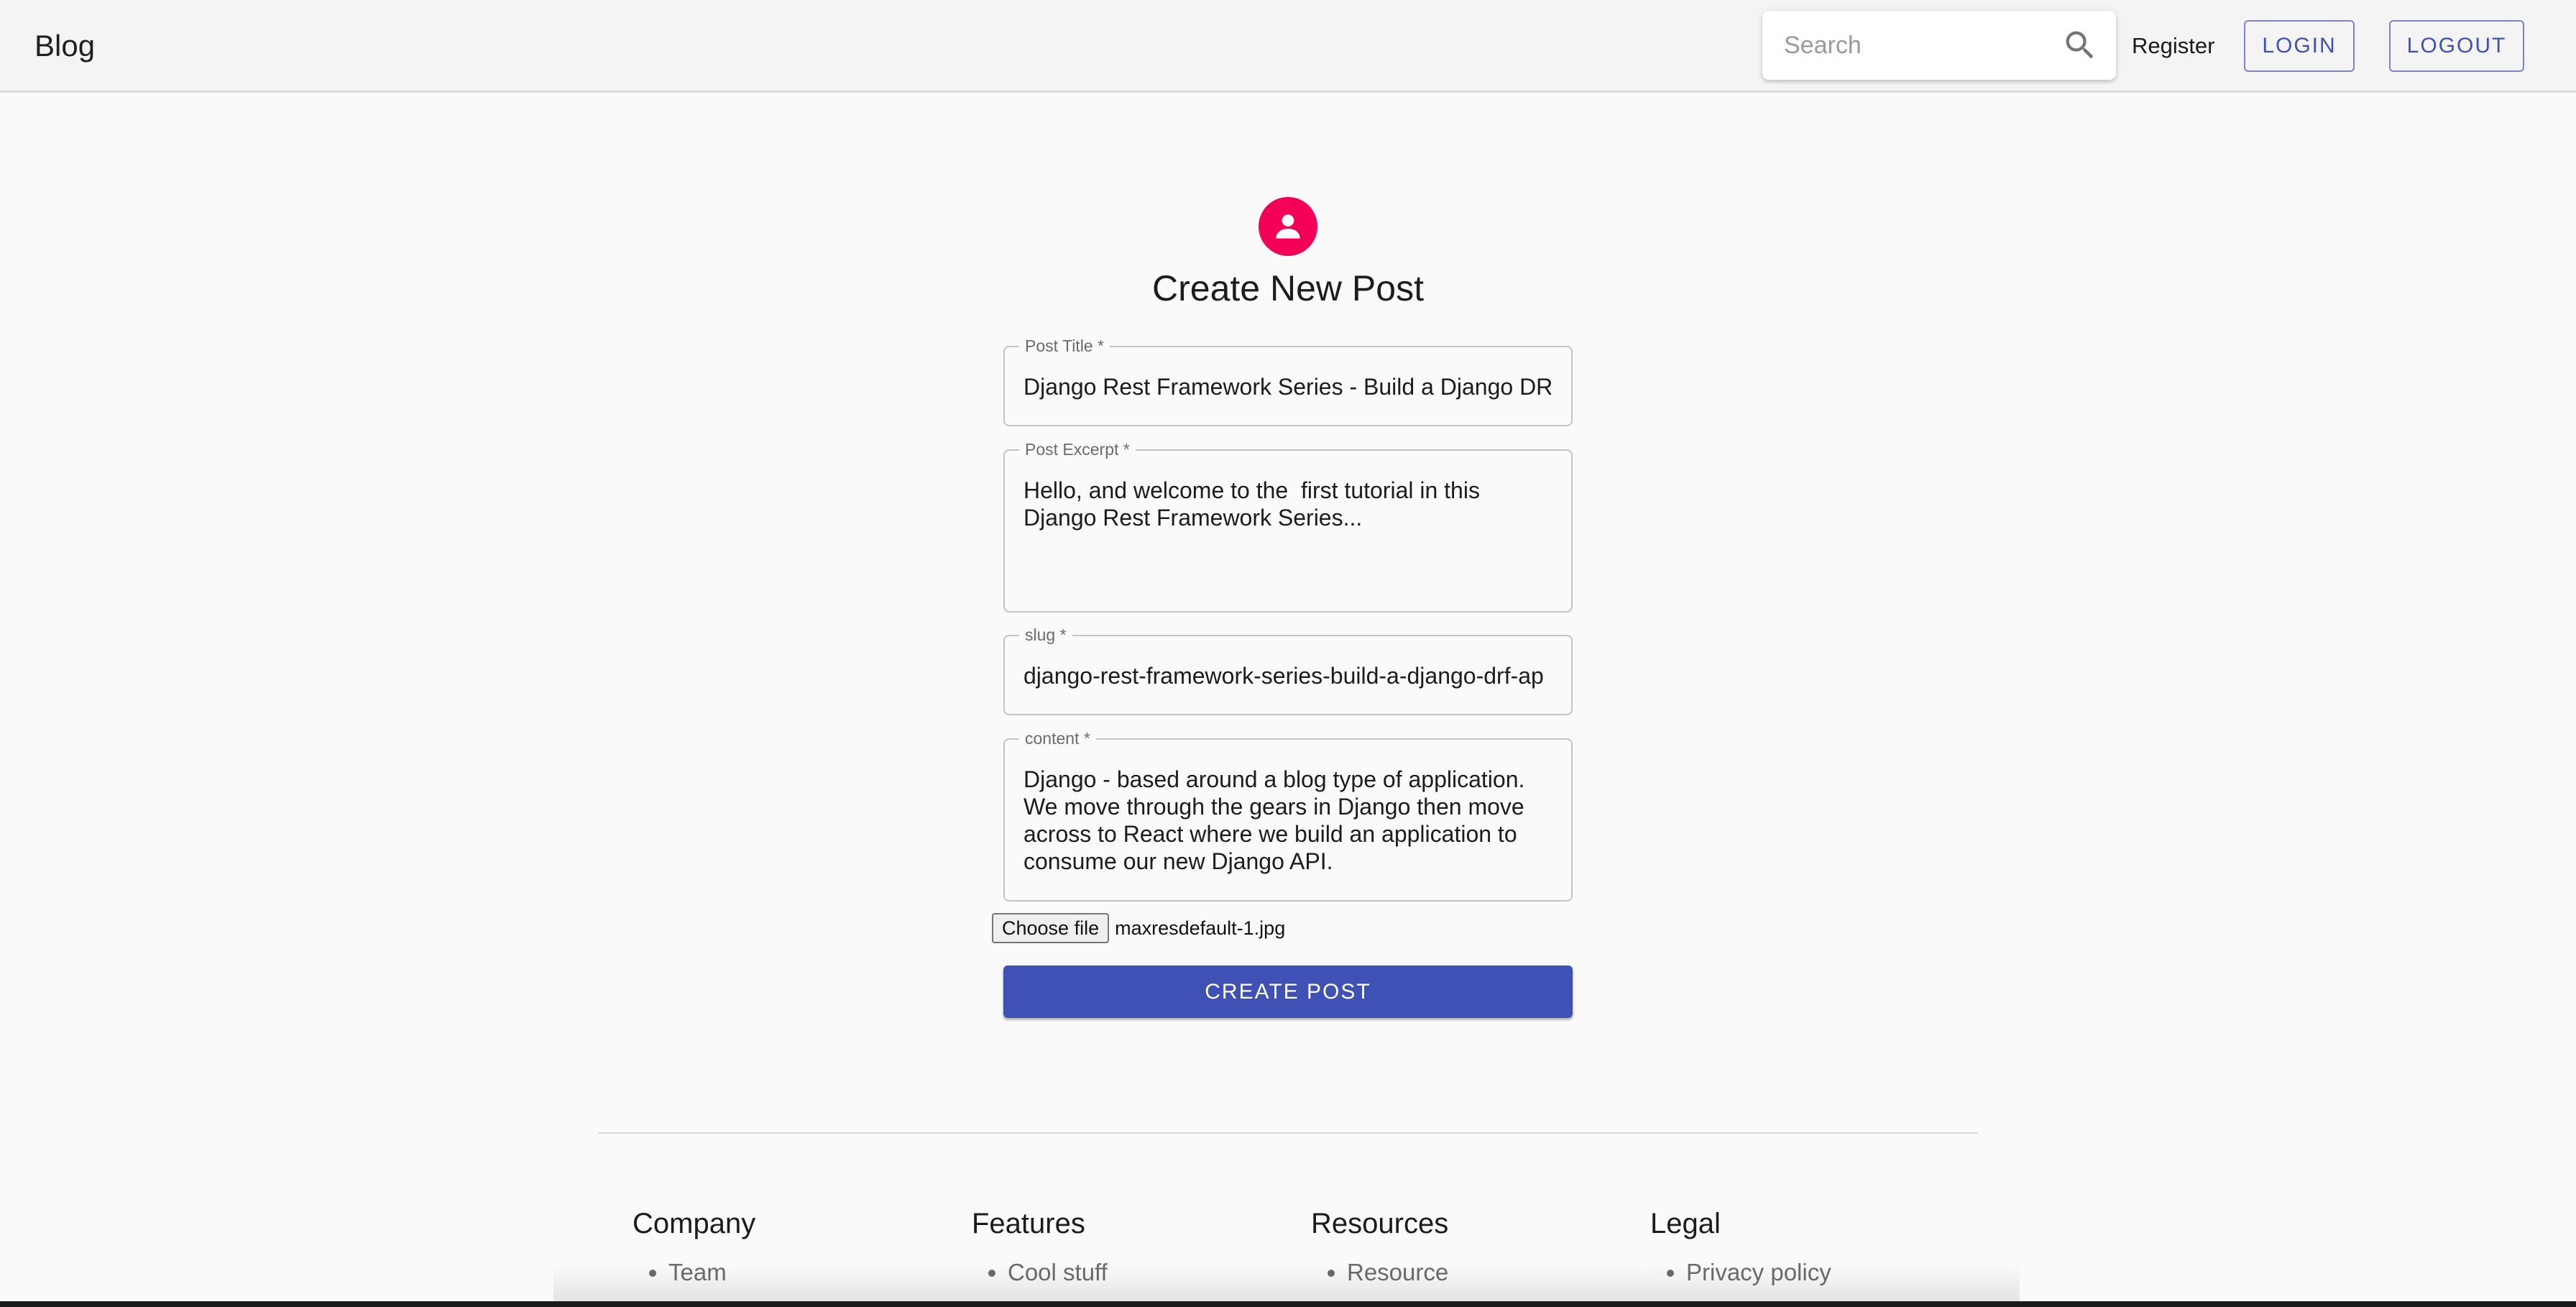  What do you see at coordinates (1045, 635) in the screenshot?
I see `slug-label: slug *` at bounding box center [1045, 635].